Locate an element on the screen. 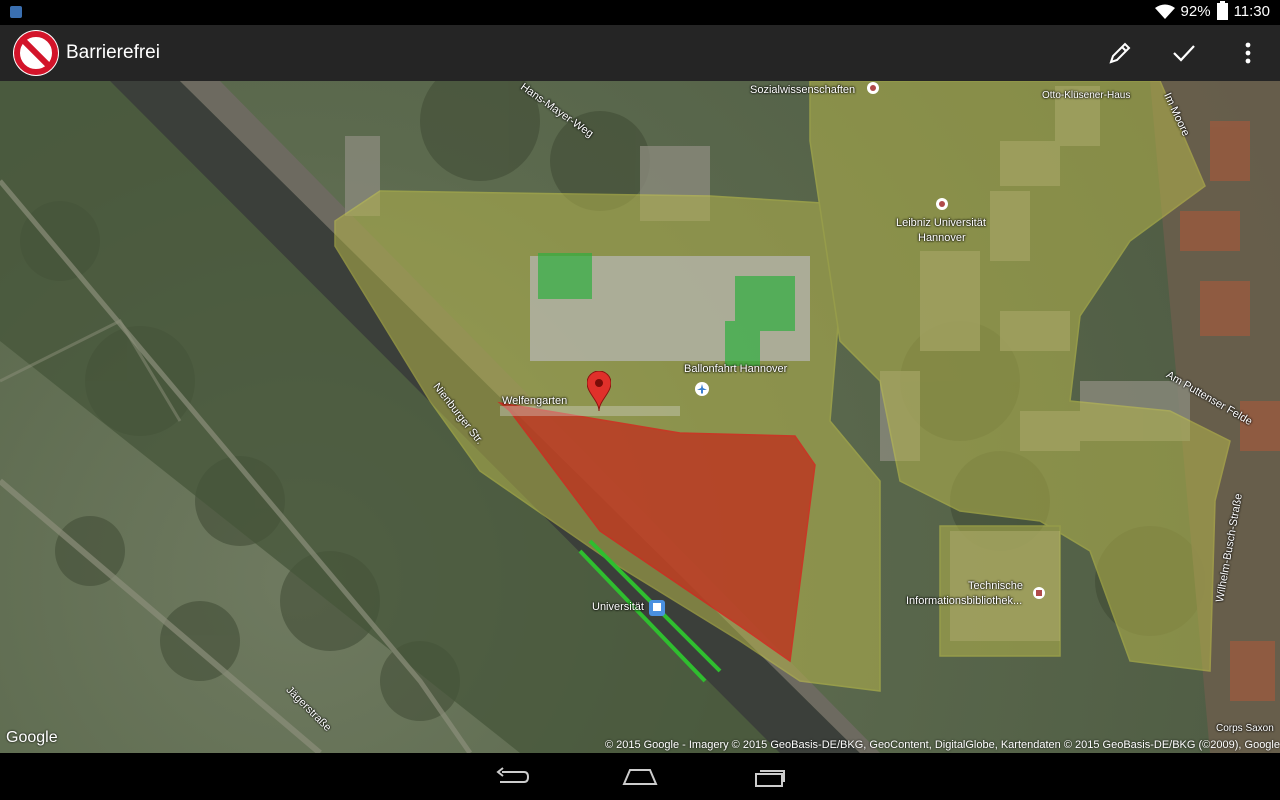 The width and height of the screenshot is (1280, 800). battery-percent: 92% is located at coordinates (1195, 11).